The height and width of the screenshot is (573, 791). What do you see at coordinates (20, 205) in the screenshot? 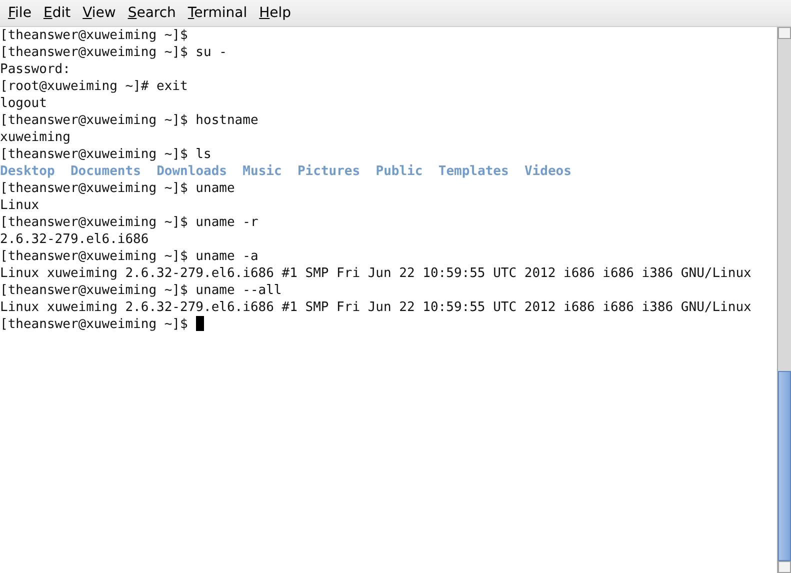
I see `terminal-line: Linux` at bounding box center [20, 205].